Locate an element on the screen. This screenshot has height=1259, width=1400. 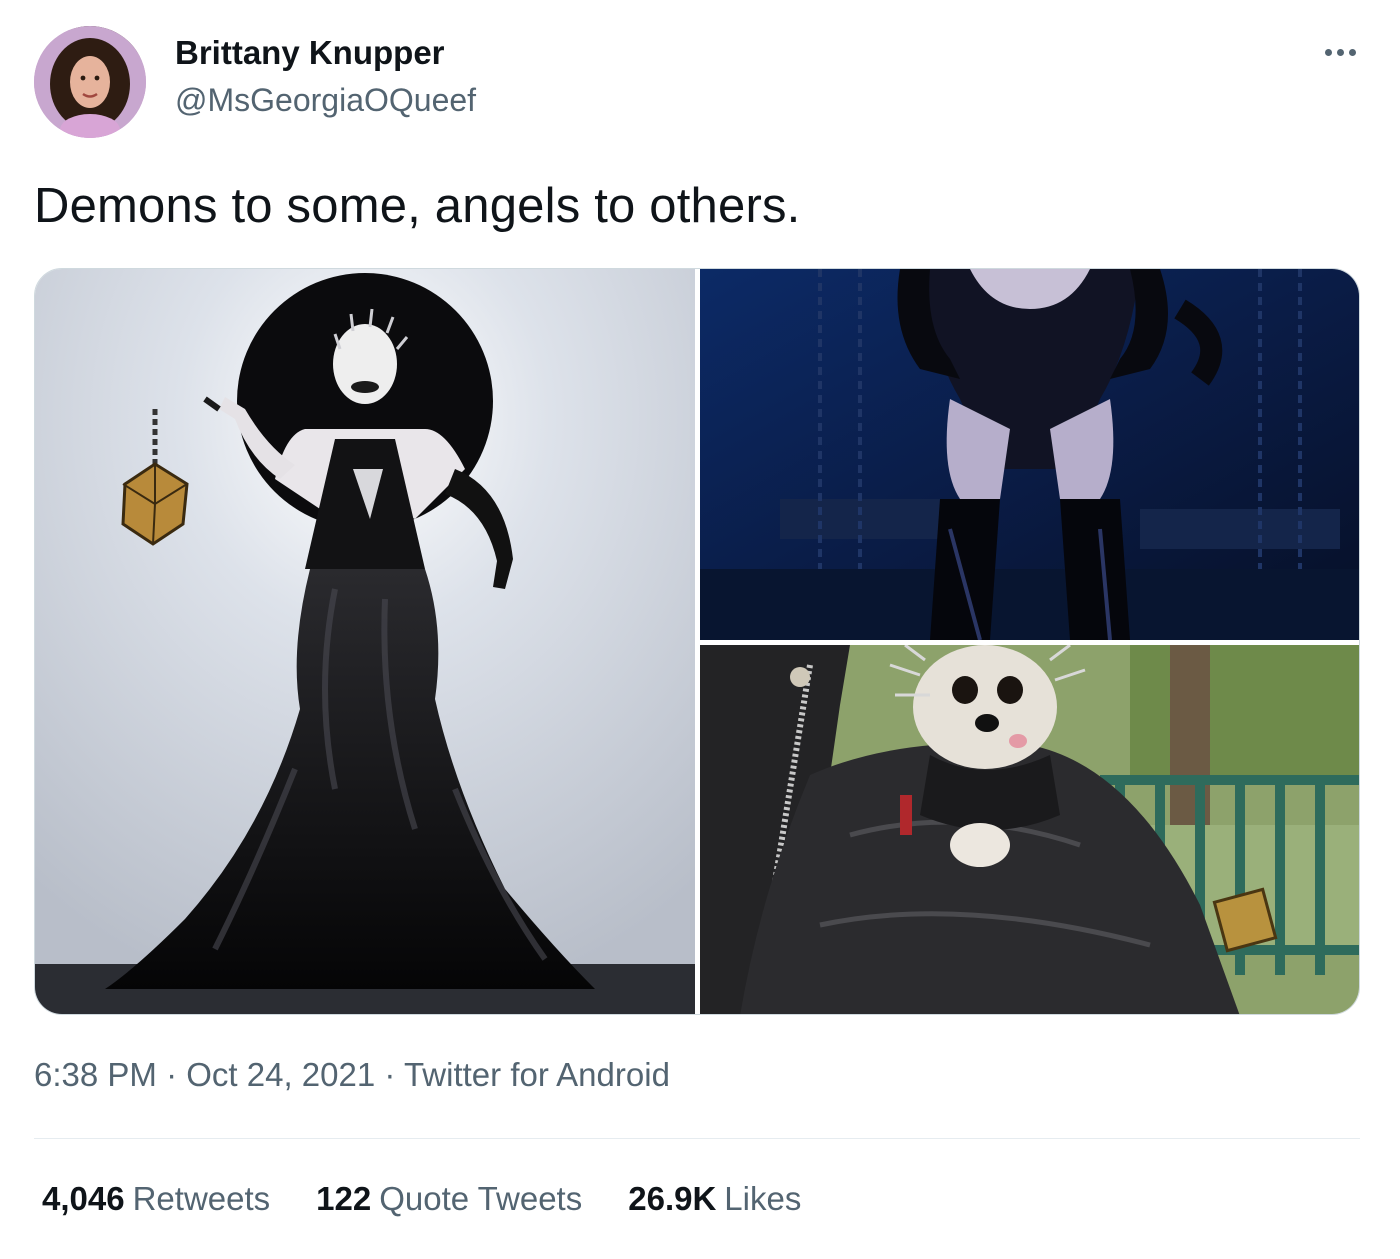
more-options-button is located at coordinates (1340, 52).